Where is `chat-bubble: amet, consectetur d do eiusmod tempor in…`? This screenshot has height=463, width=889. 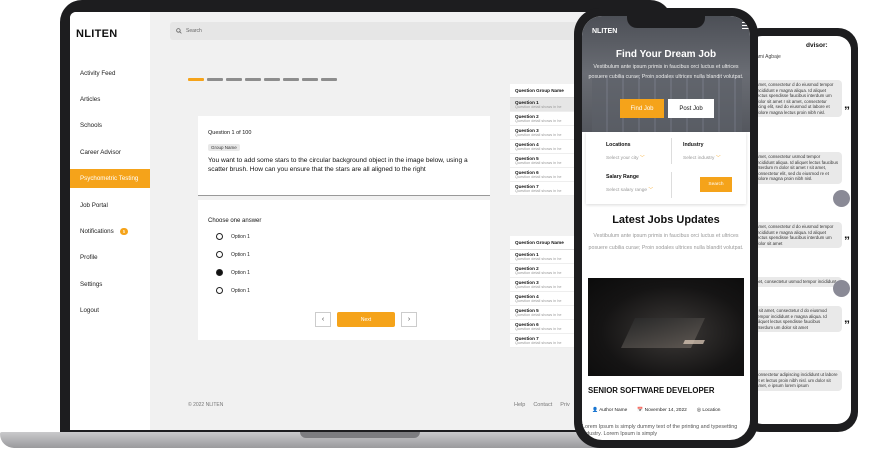 chat-bubble: amet, consectetur d do eiusmod tempor in… is located at coordinates (797, 235).